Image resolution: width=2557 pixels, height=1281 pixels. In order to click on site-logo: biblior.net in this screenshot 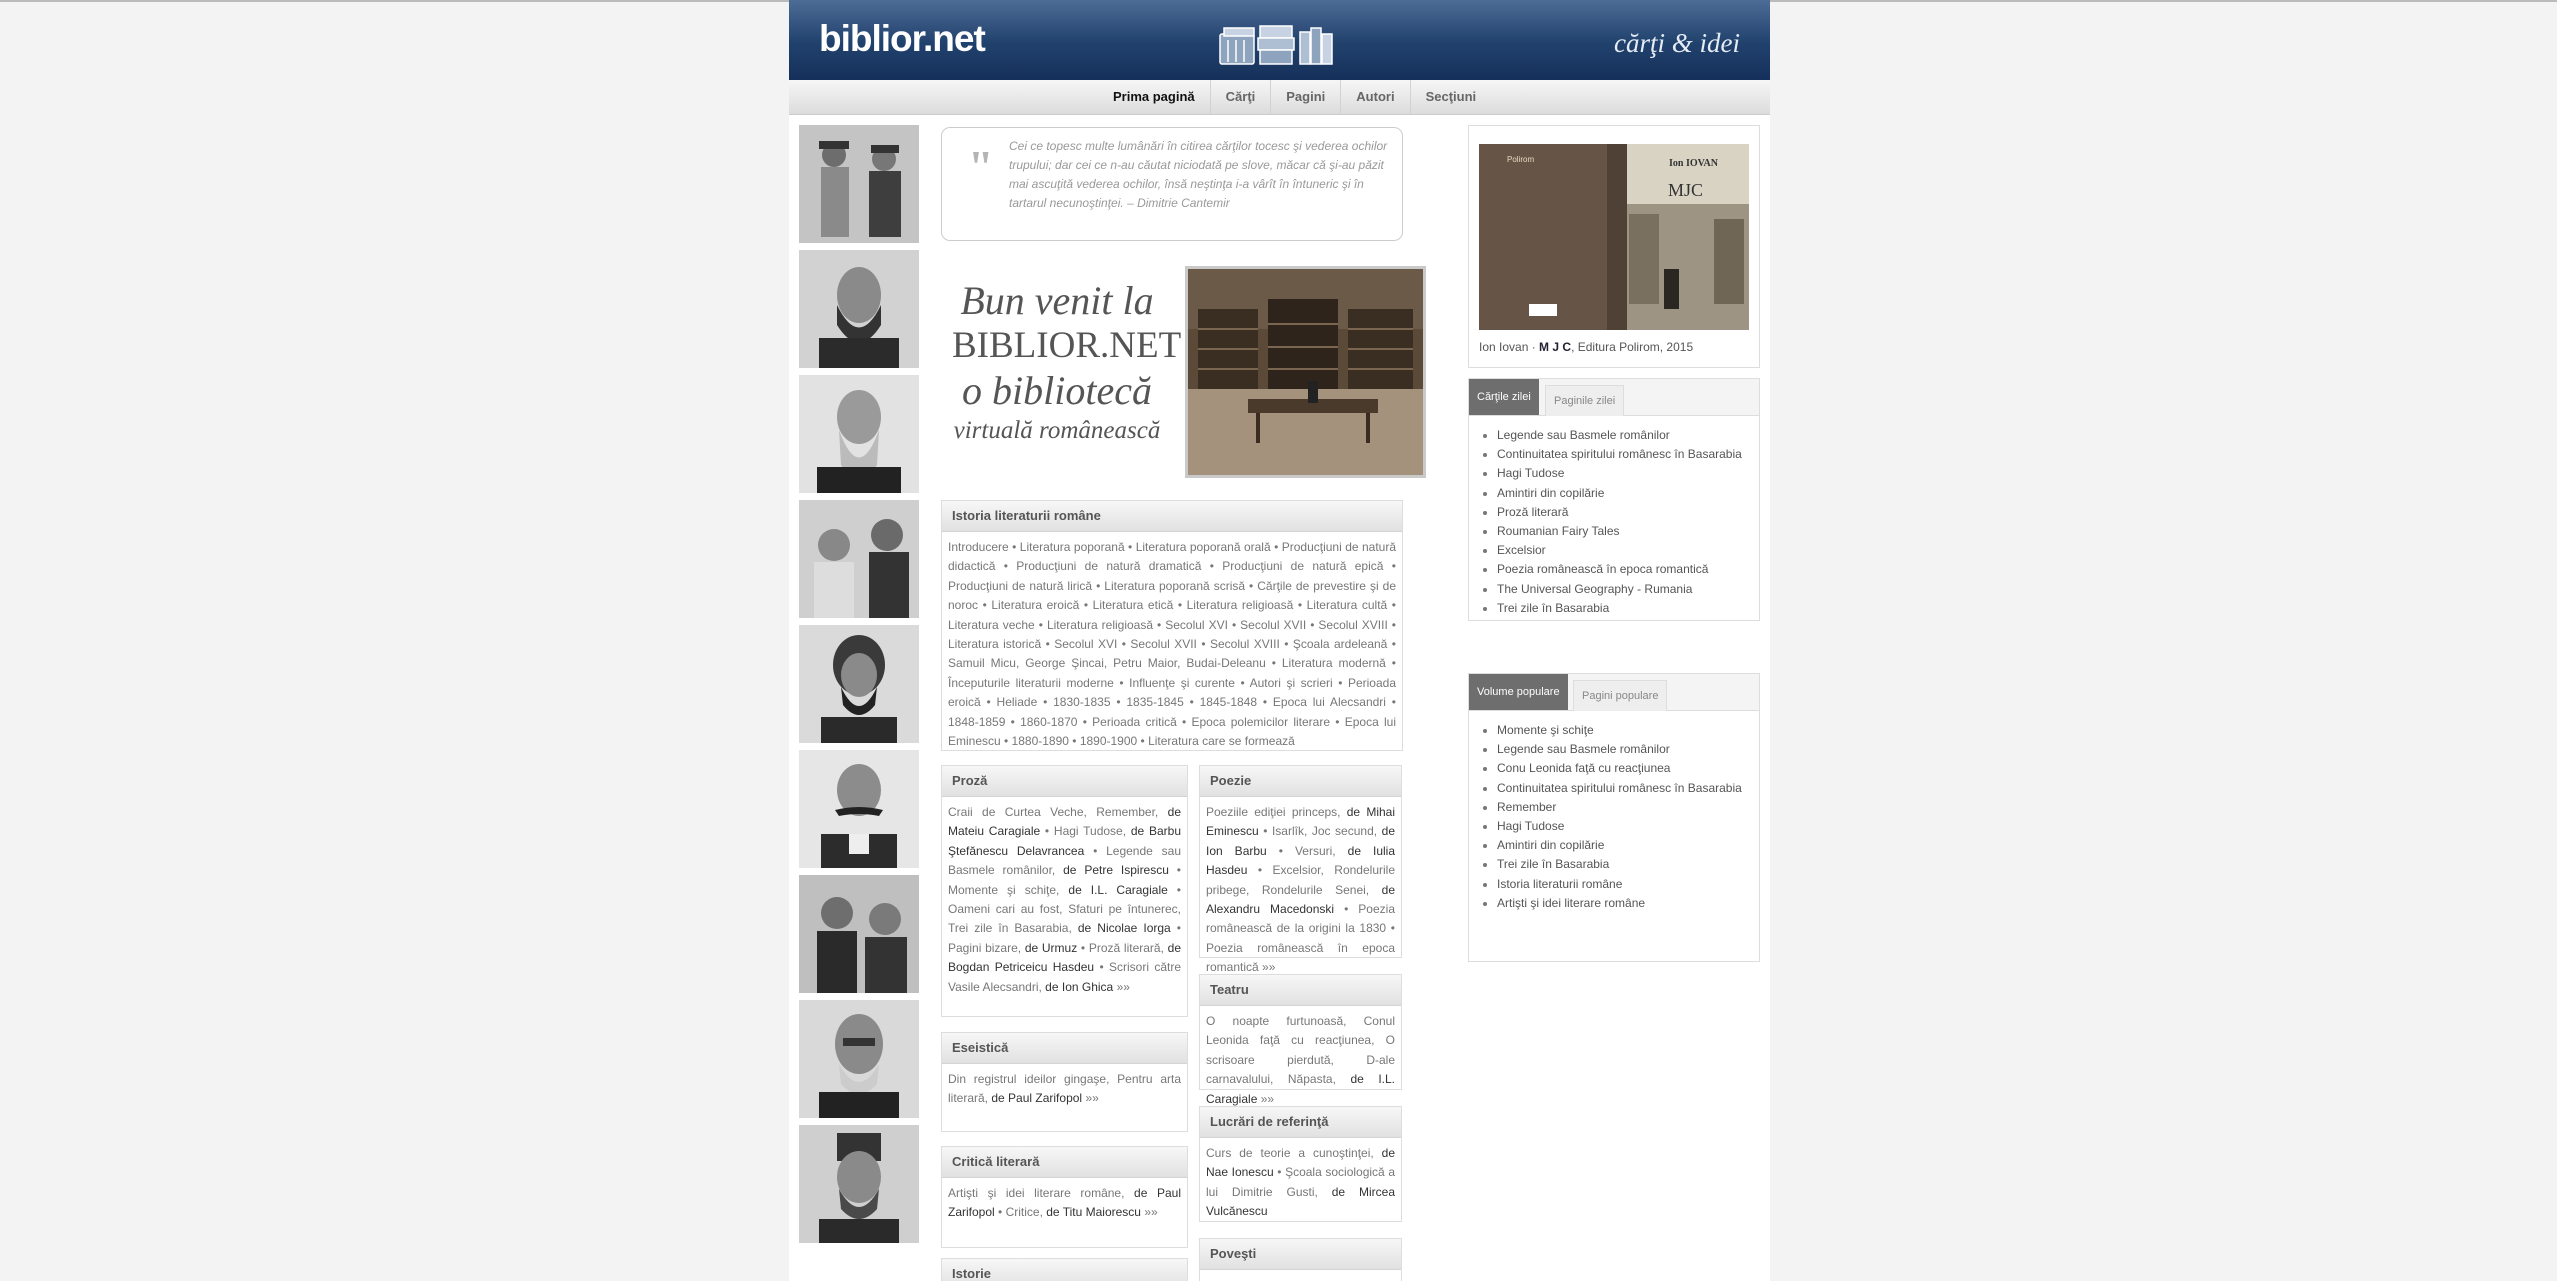, I will do `click(902, 39)`.